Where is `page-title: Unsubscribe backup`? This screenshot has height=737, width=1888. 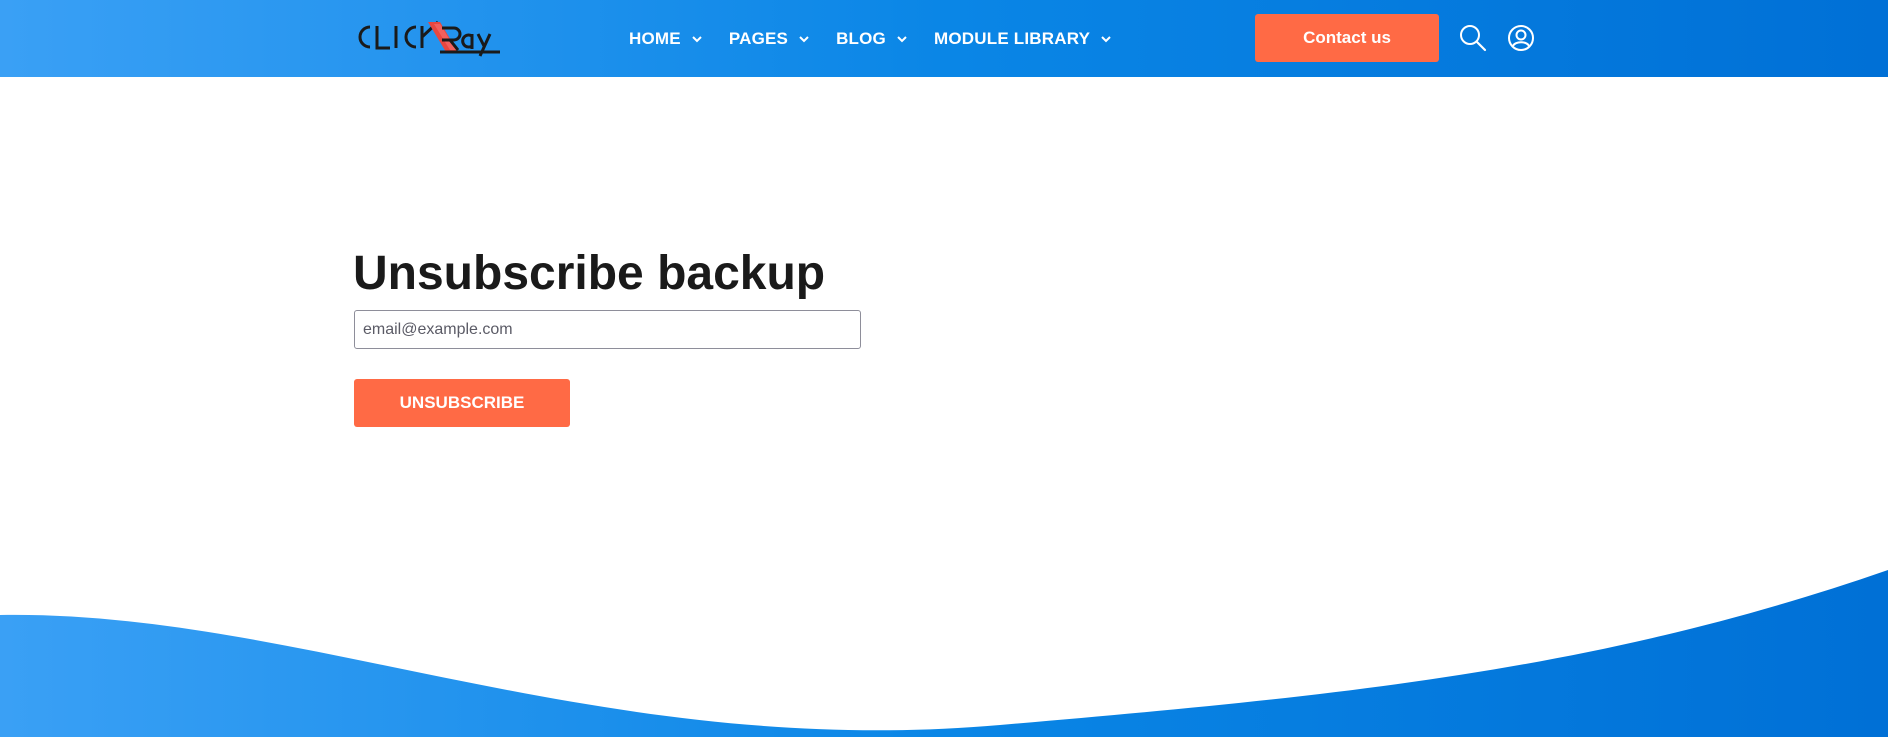 page-title: Unsubscribe backup is located at coordinates (589, 273).